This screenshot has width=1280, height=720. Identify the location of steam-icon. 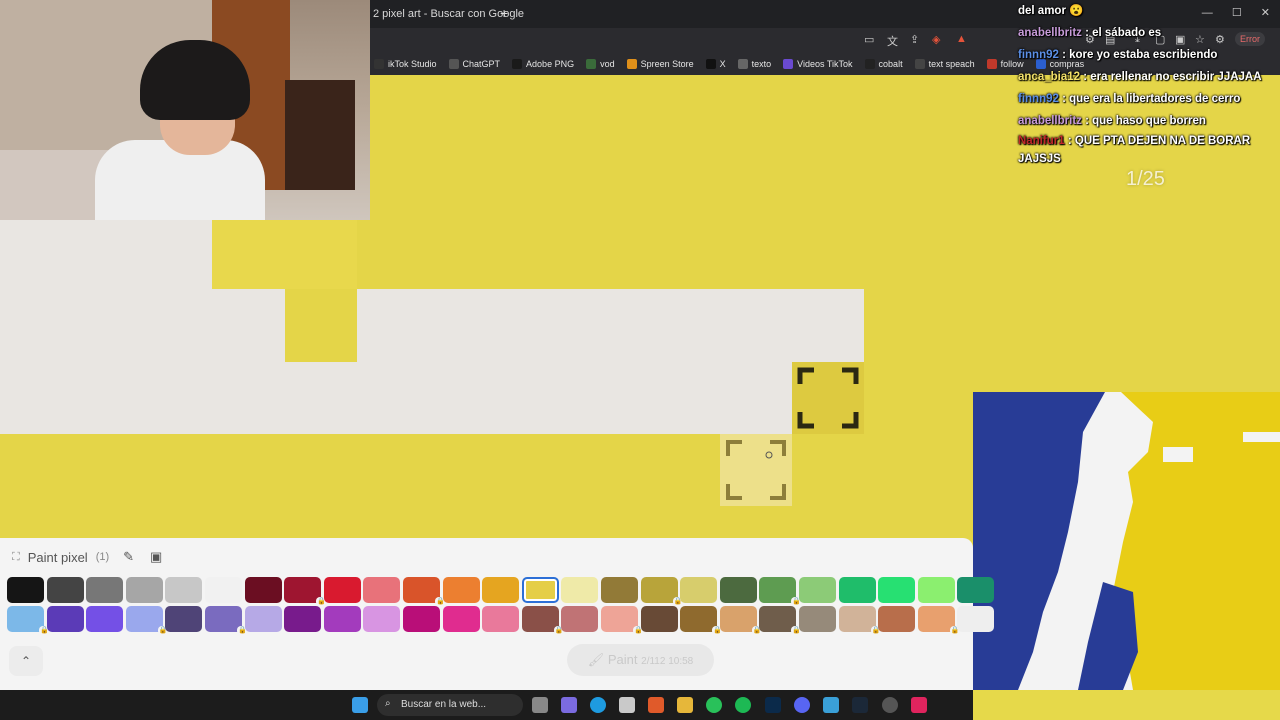
(860, 705).